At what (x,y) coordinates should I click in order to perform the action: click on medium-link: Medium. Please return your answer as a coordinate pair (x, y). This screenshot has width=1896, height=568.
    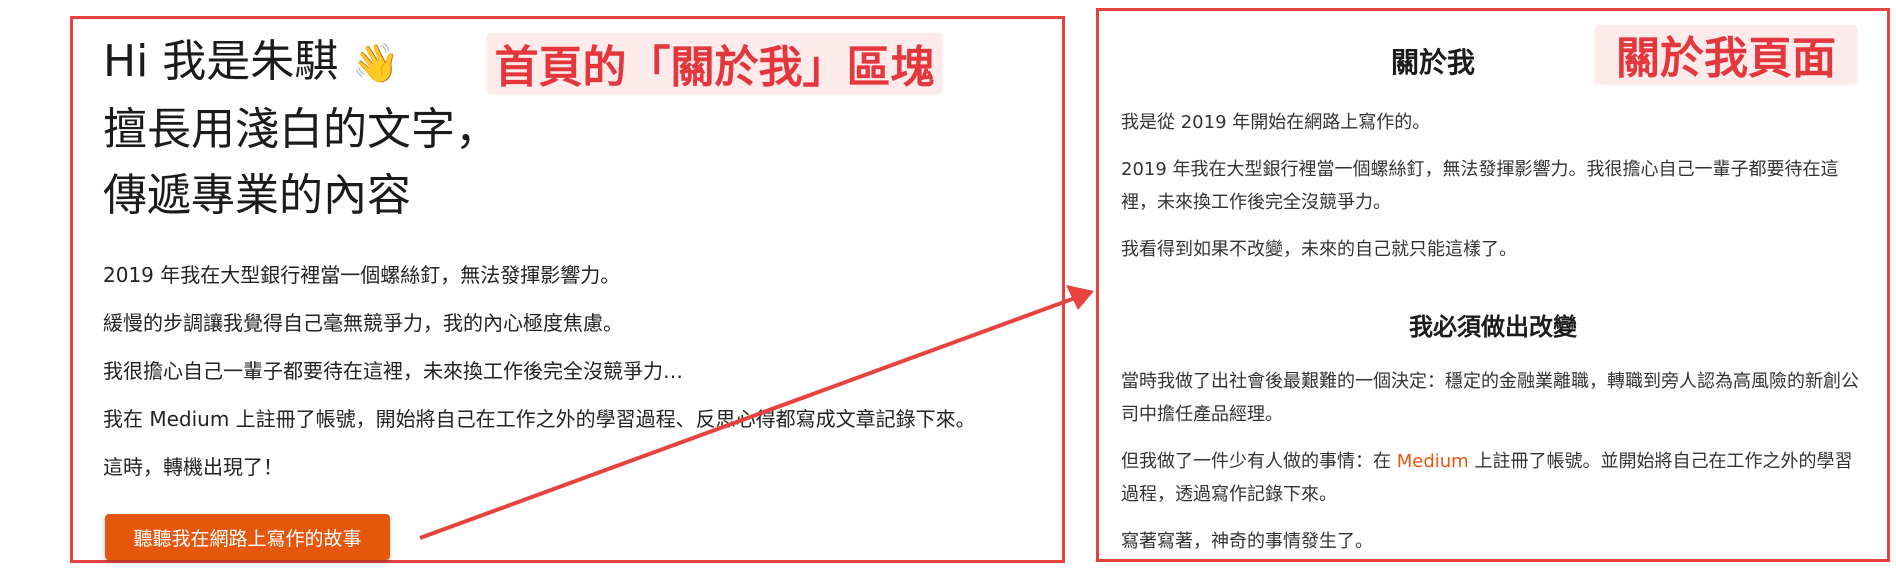
    Looking at the image, I should click on (1433, 461).